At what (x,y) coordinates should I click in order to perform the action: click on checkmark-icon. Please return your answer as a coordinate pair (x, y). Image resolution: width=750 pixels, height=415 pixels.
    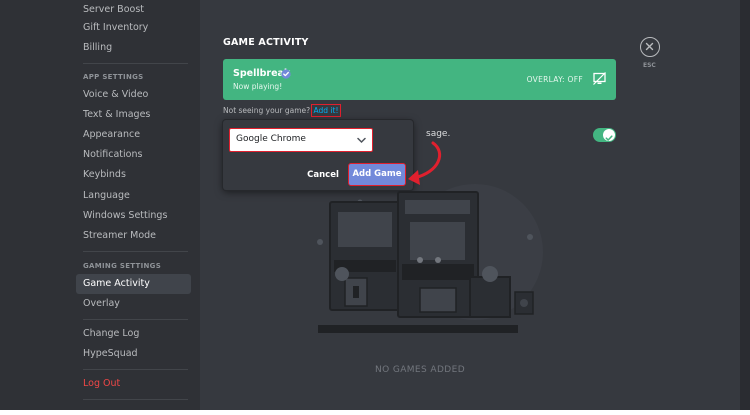
    Looking at the image, I should click on (609, 138).